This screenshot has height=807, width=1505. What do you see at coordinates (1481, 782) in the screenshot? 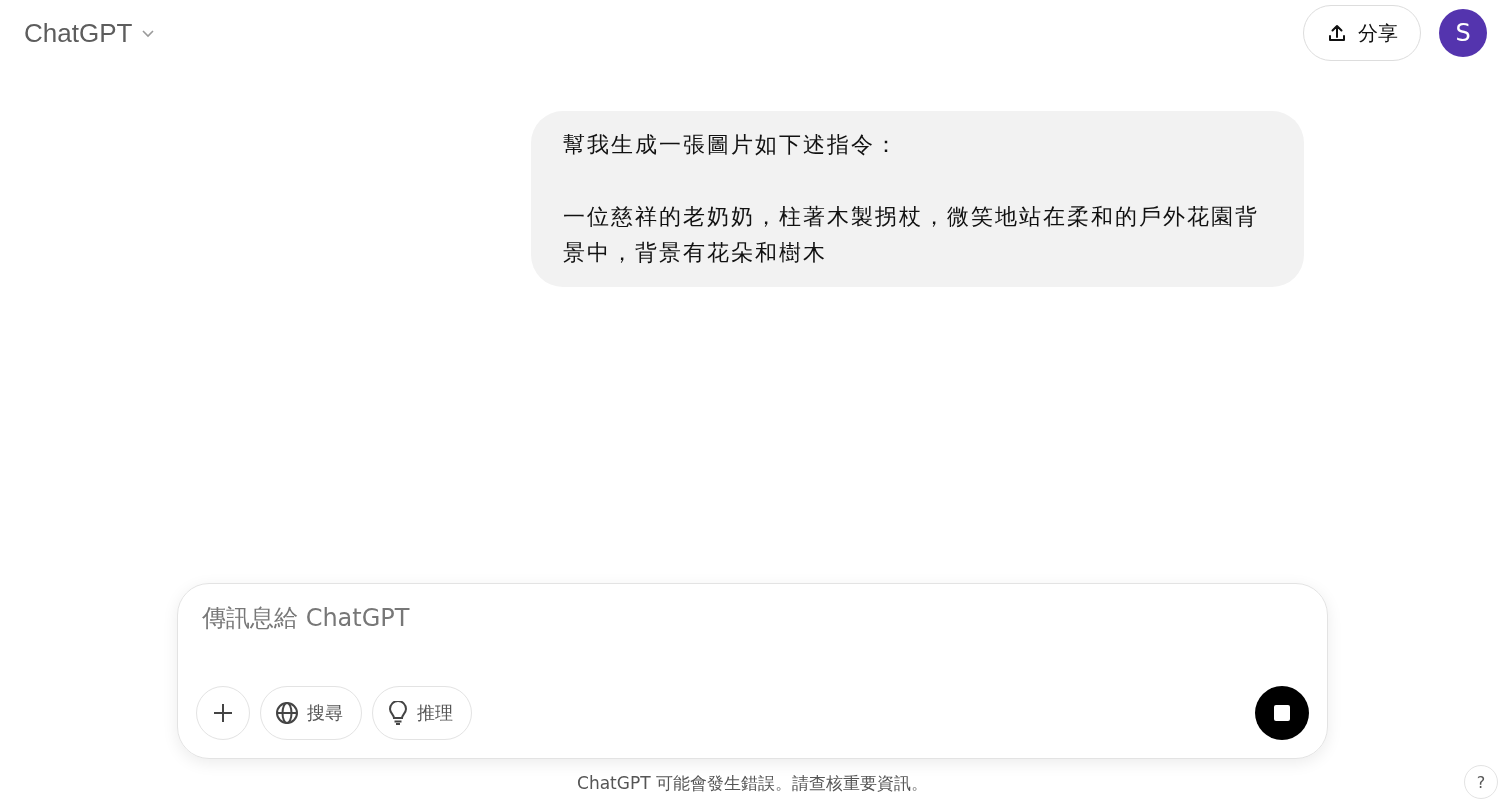
I see `help-button: ?` at bounding box center [1481, 782].